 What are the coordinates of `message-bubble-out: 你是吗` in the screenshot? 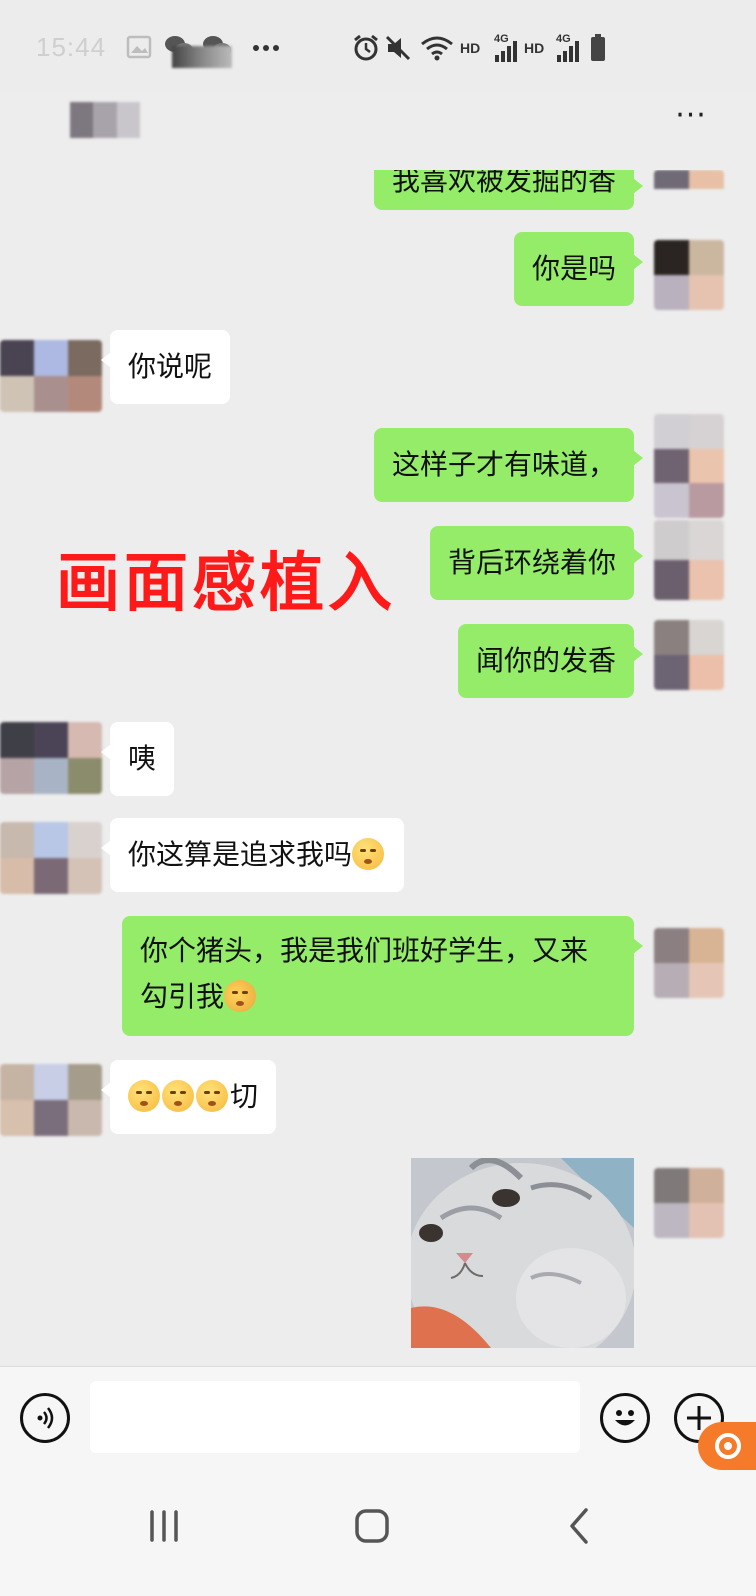 It's located at (578, 269).